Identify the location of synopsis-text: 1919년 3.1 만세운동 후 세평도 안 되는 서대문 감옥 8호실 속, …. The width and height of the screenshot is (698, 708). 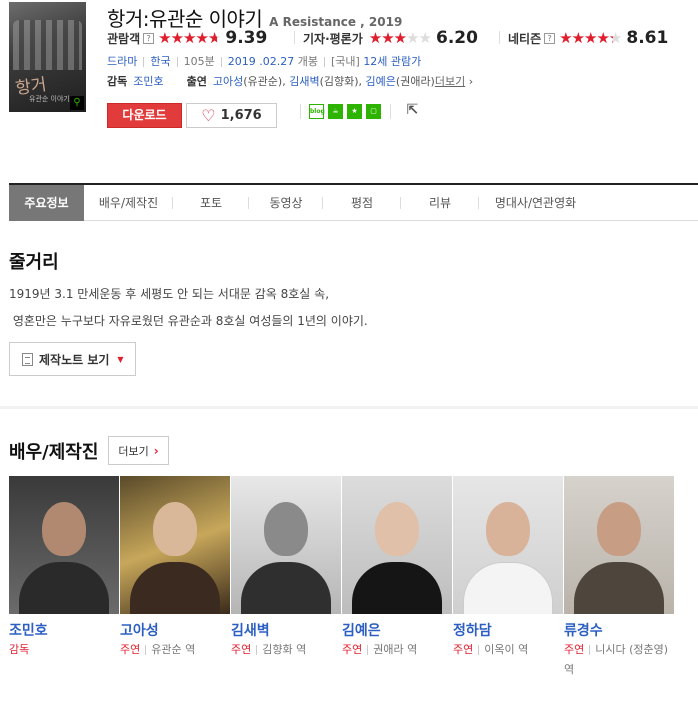
(188, 308).